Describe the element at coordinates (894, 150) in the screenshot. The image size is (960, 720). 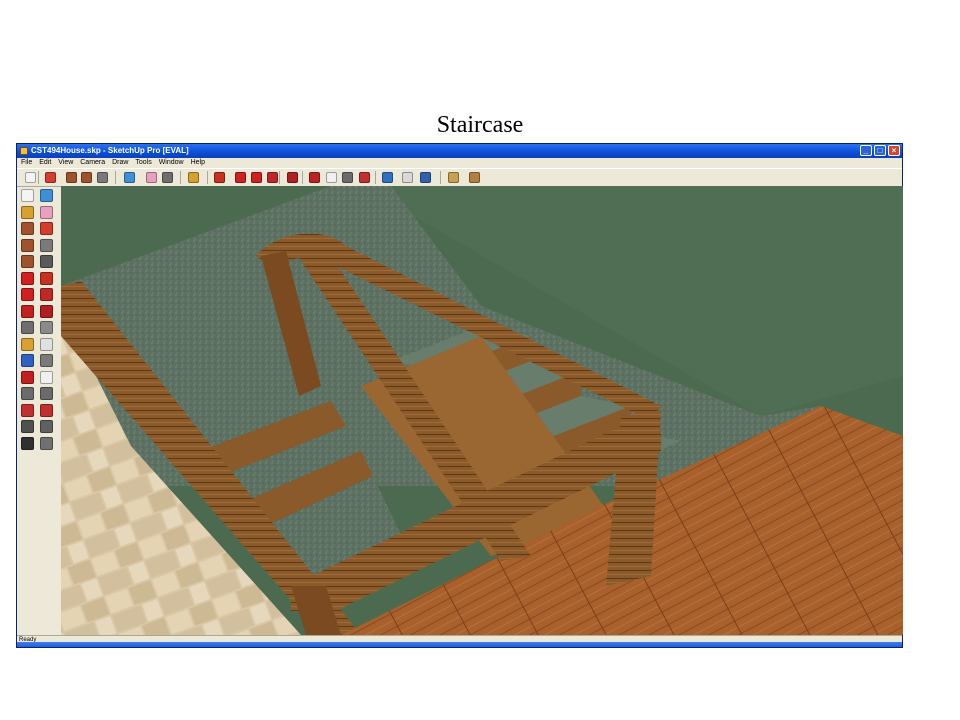
I see `close-button: ×` at that location.